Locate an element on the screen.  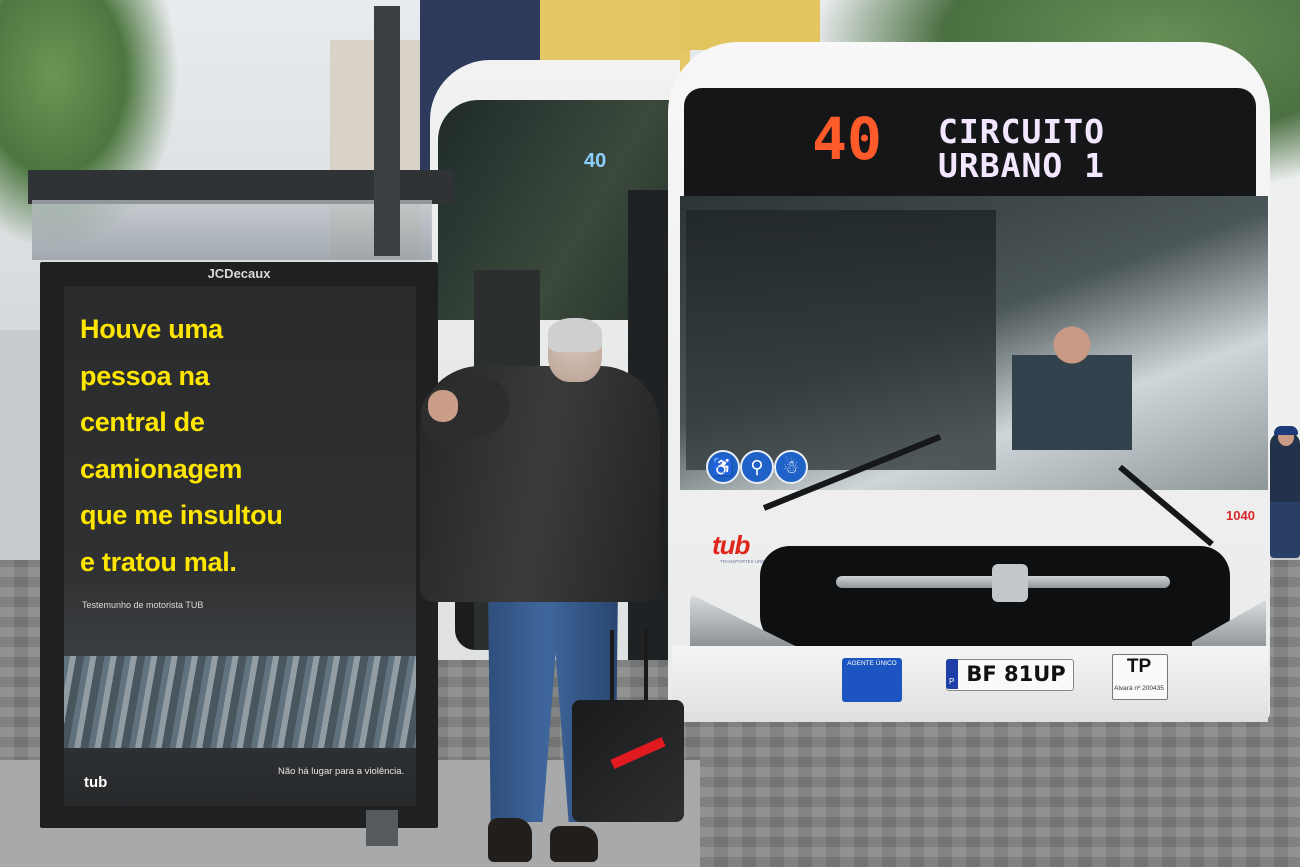
tp-plate-small-text: Alvará nº 200435 is located at coordinates (1139, 688).